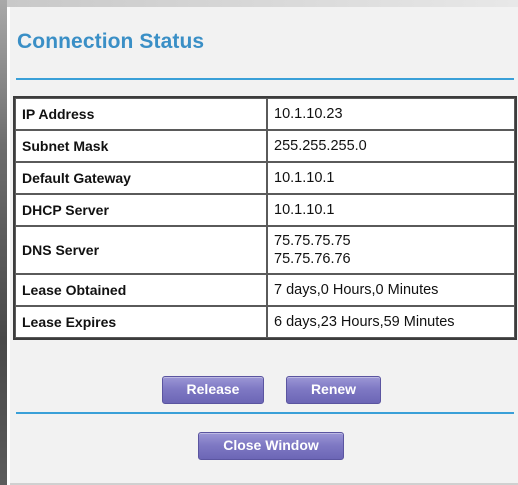 This screenshot has width=518, height=485. Describe the element at coordinates (333, 390) in the screenshot. I see `renew-button: Renew` at that location.